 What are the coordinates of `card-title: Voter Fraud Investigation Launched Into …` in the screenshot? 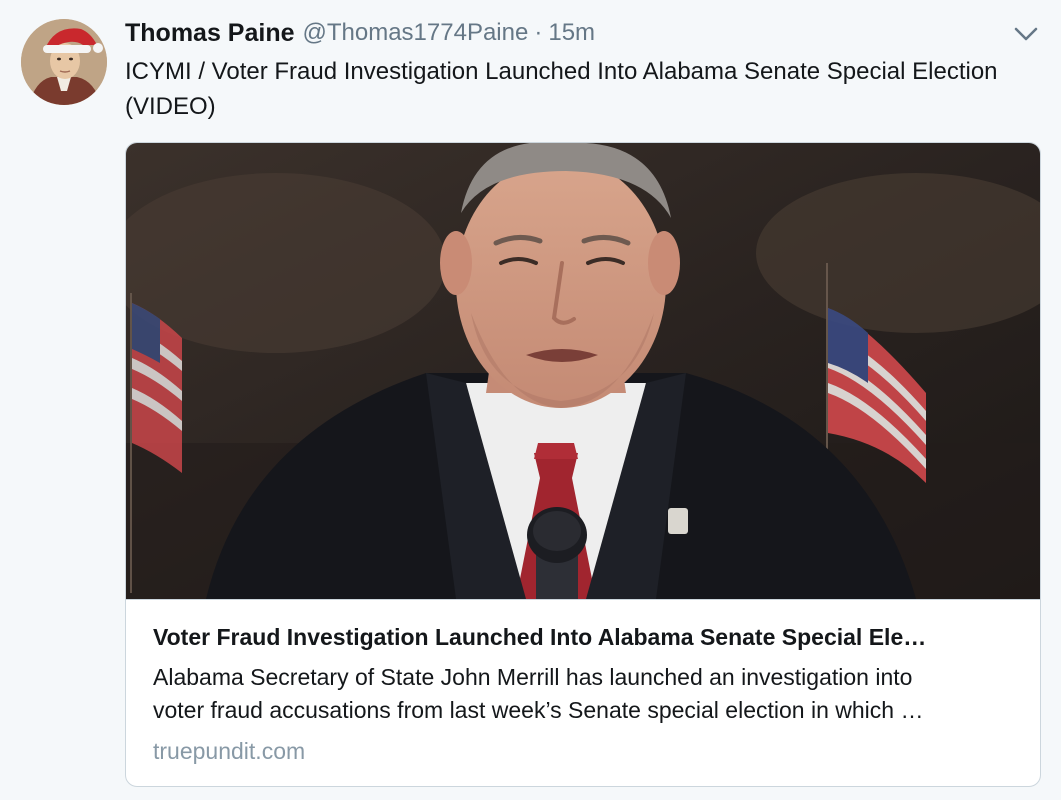 It's located at (583, 637).